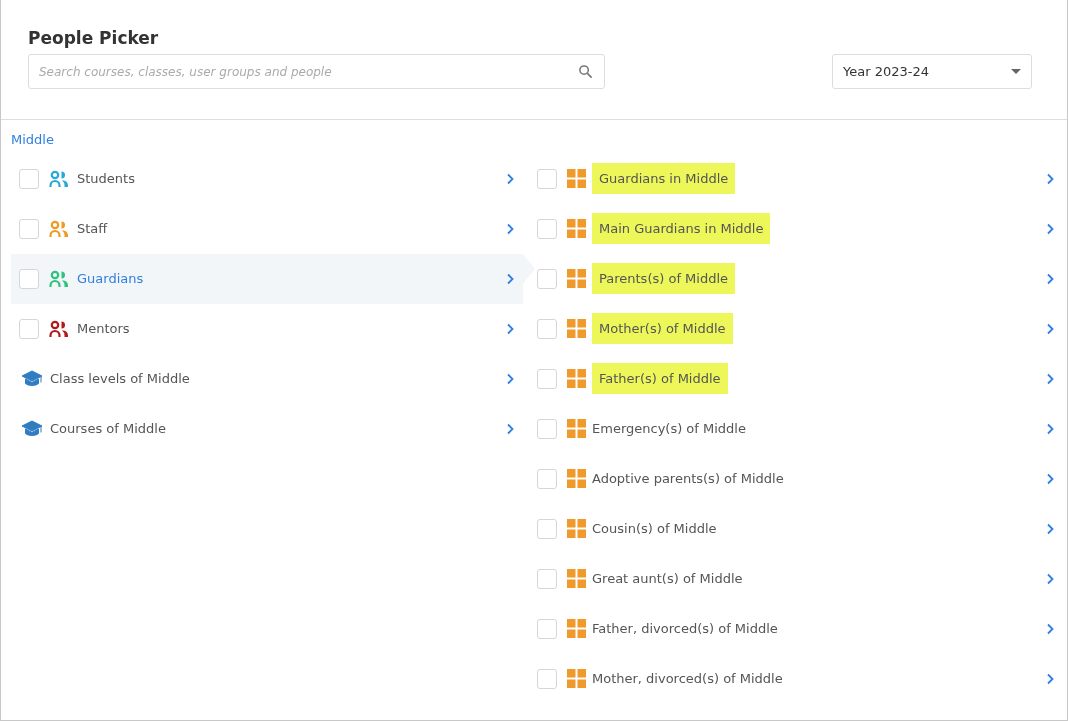  I want to click on category-row: Mentors, so click(267, 328).